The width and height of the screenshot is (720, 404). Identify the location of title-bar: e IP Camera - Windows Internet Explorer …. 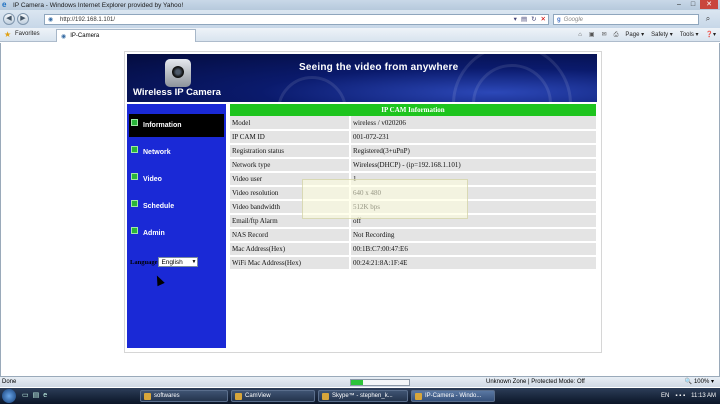
(360, 5).